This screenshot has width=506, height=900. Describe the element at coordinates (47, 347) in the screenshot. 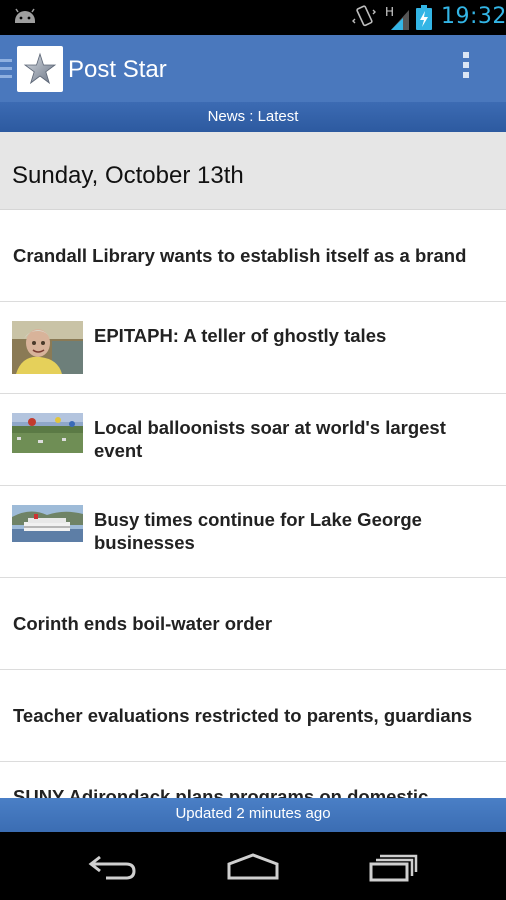

I see `person-photo-thumbnail` at that location.